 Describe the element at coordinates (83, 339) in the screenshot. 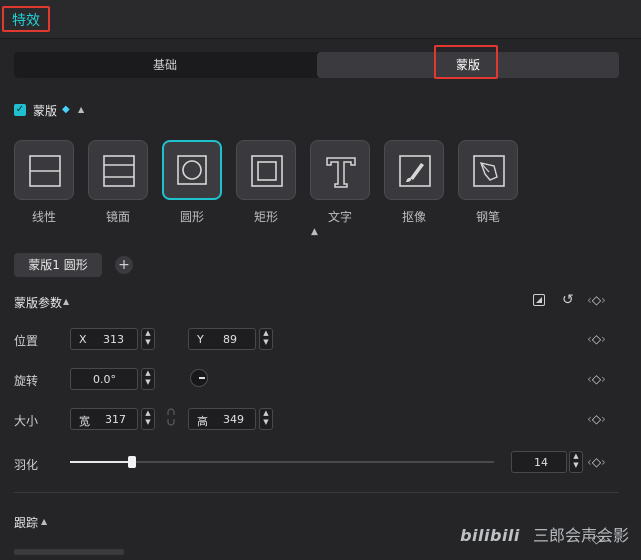

I see `x-prefix: X` at that location.